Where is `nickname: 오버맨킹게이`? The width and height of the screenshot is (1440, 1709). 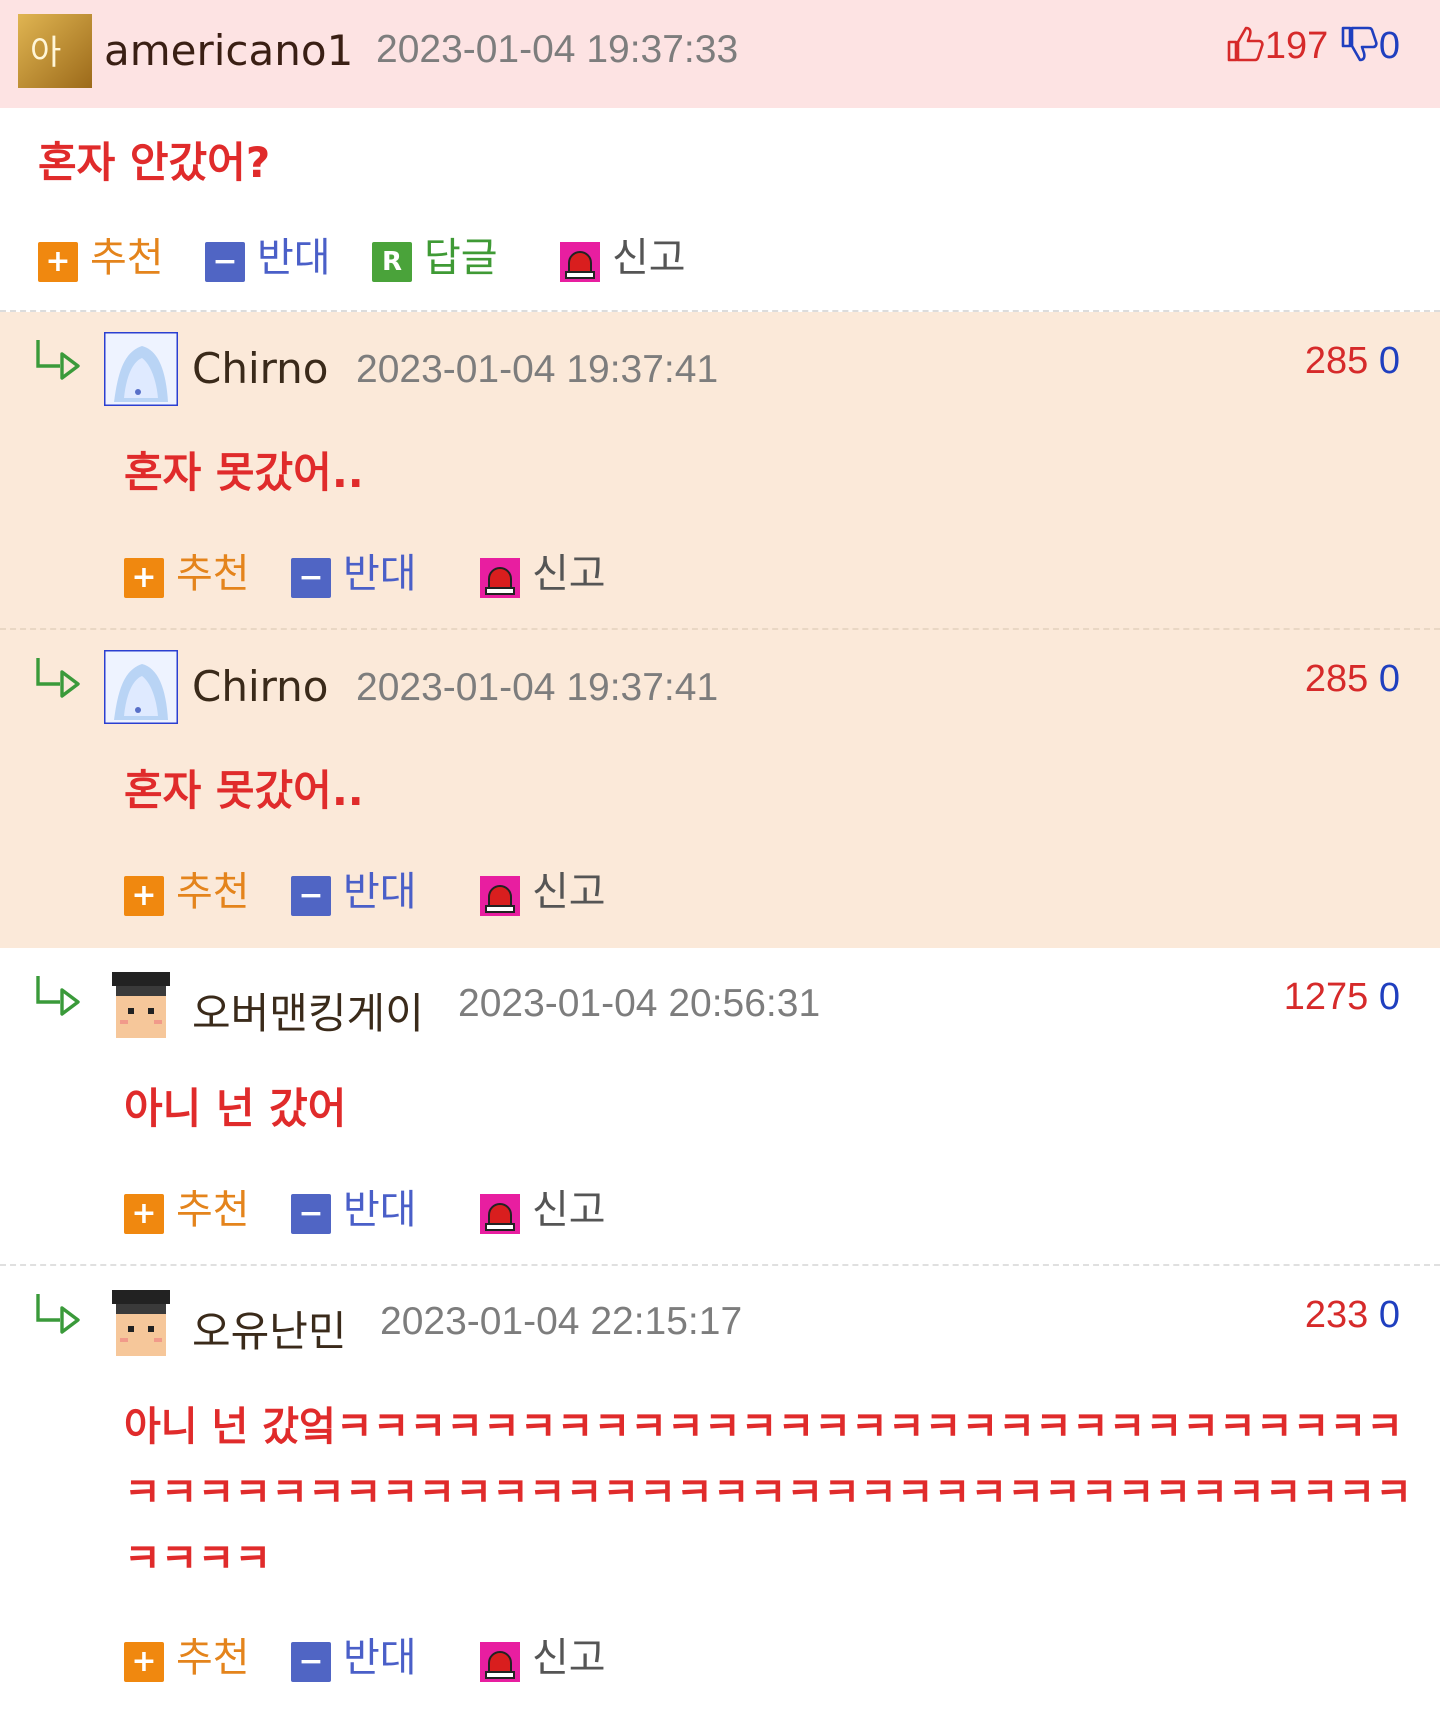
nickname: 오버맨킹게이 is located at coordinates (308, 1010).